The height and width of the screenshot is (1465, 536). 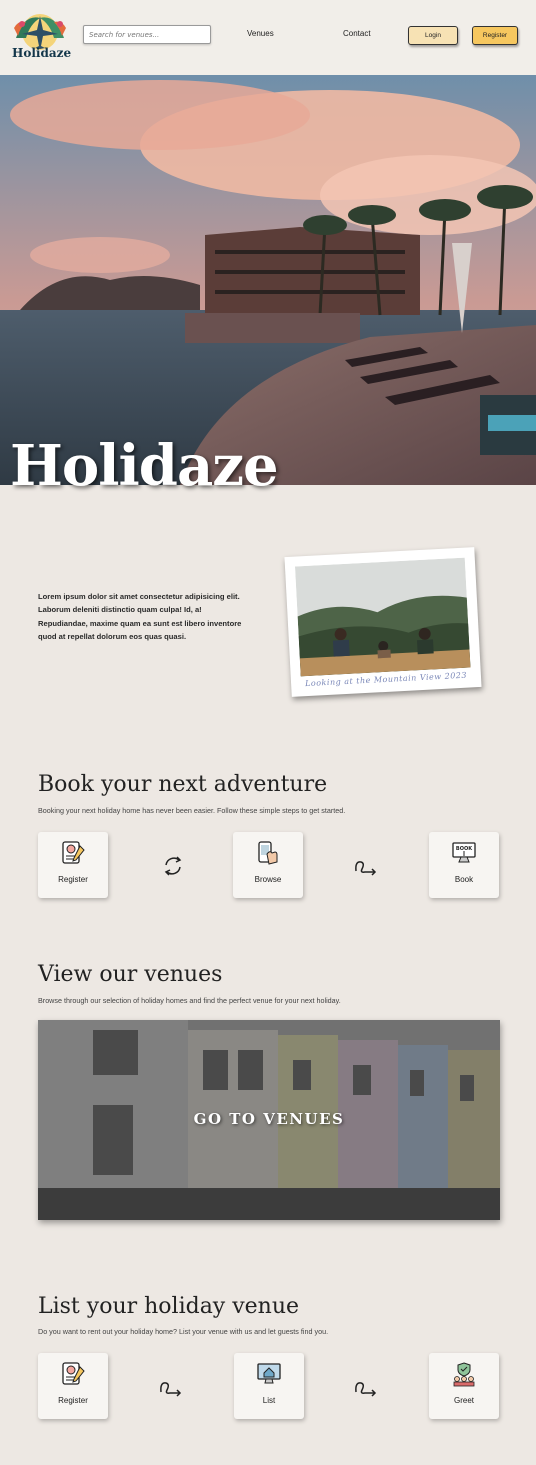 I want to click on list-step-register: Register, so click(x=73, y=1386).